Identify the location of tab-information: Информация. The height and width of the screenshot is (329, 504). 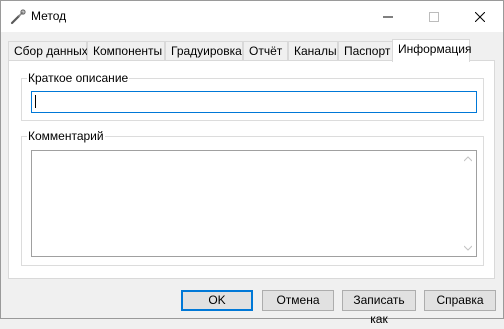
(431, 50).